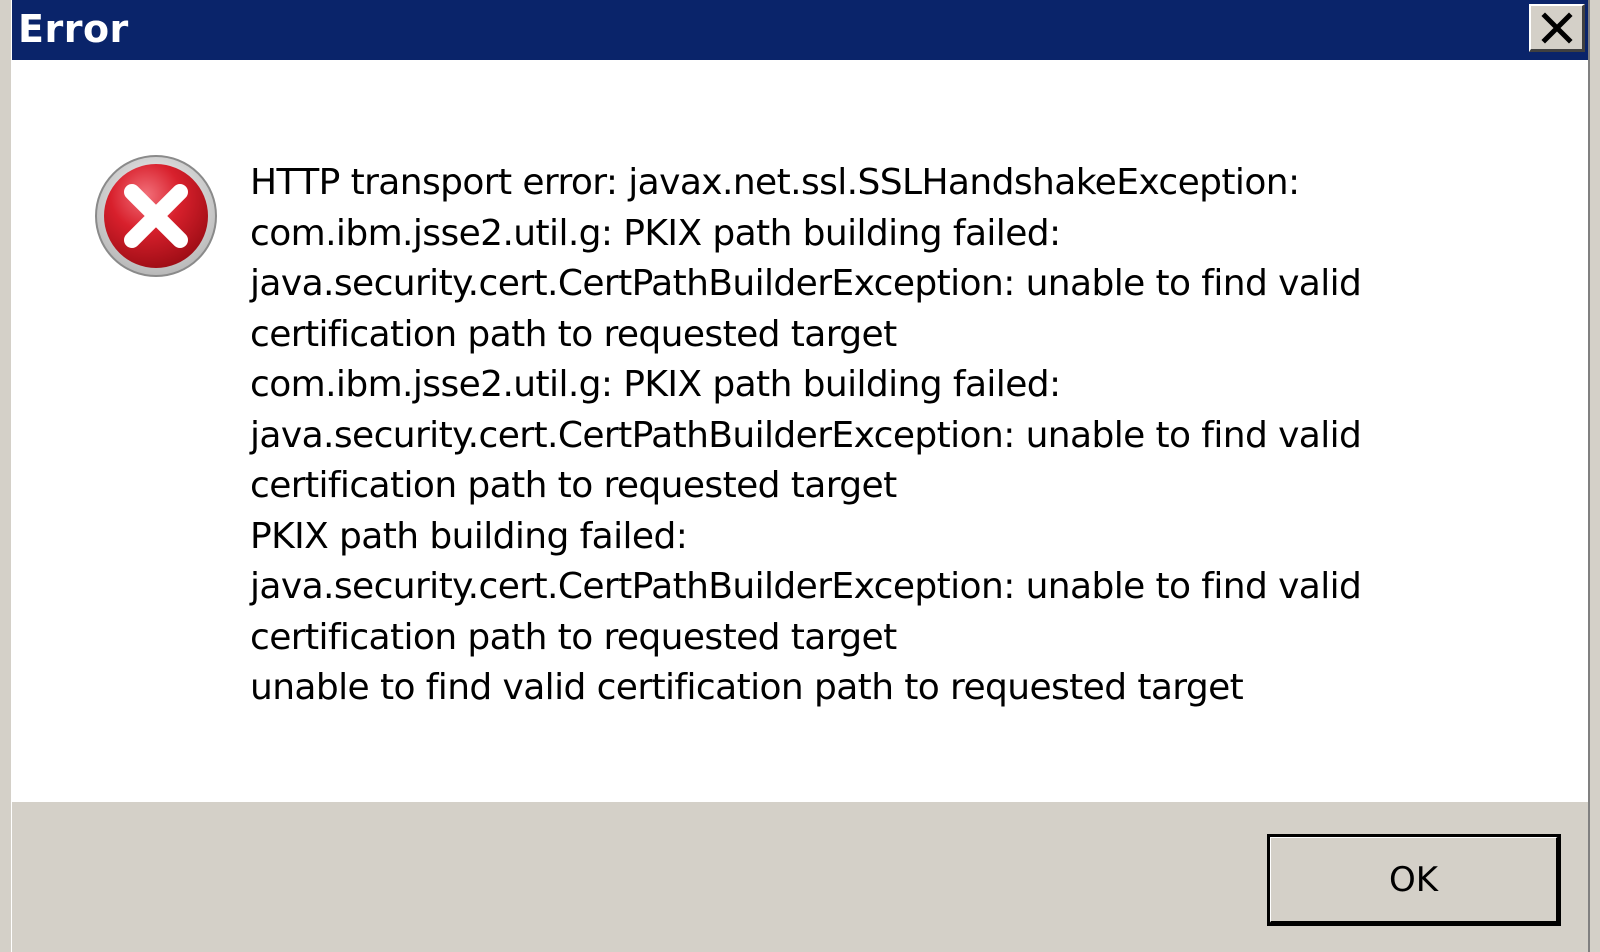 This screenshot has width=1600, height=952. Describe the element at coordinates (73, 29) in the screenshot. I see `window-title: Error` at that location.